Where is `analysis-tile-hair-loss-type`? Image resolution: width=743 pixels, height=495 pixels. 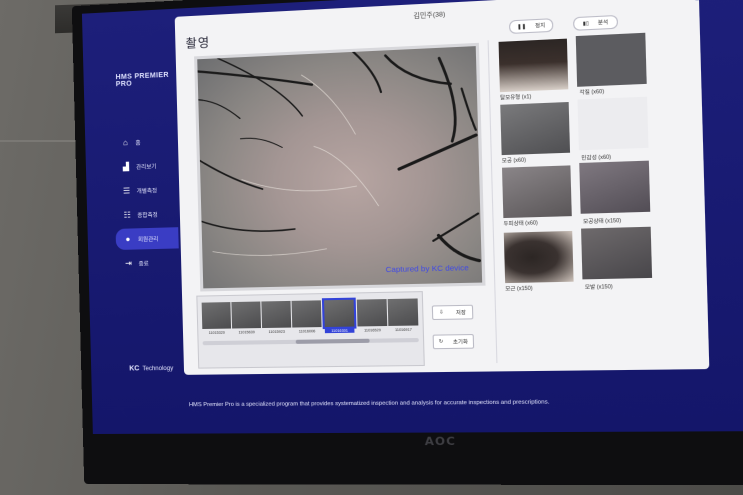
analysis-tile-hair-loss-type is located at coordinates (533, 65).